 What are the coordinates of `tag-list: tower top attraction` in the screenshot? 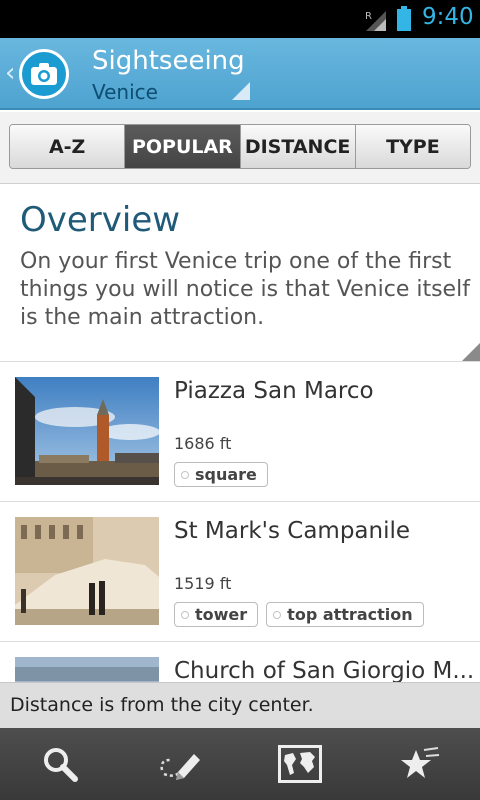 It's located at (299, 614).